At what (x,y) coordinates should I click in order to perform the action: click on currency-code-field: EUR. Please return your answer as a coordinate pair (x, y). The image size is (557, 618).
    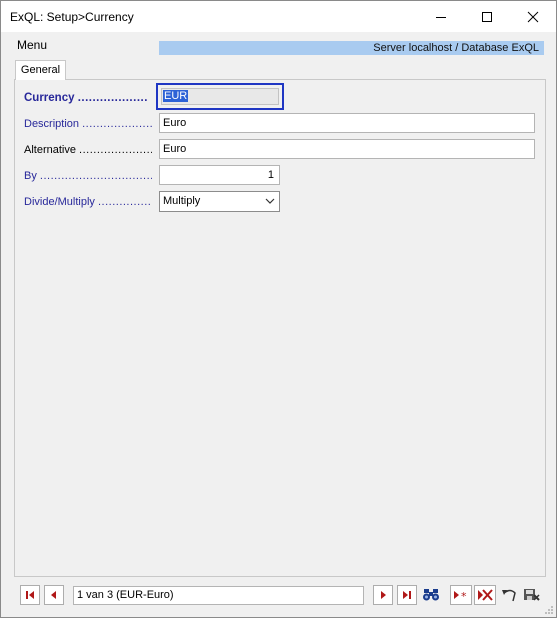
    Looking at the image, I should click on (220, 96).